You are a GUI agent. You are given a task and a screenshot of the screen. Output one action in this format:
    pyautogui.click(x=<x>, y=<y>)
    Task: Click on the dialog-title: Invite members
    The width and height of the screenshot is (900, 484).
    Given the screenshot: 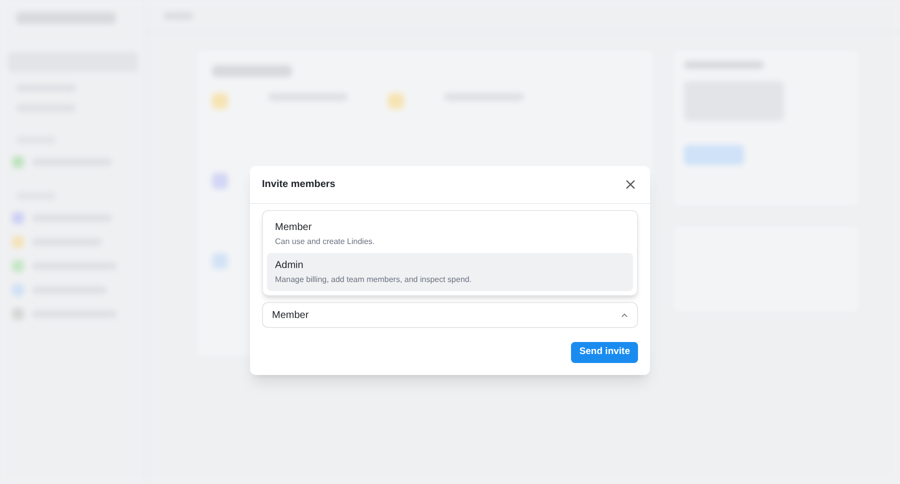 What is the action you would take?
    pyautogui.click(x=299, y=185)
    